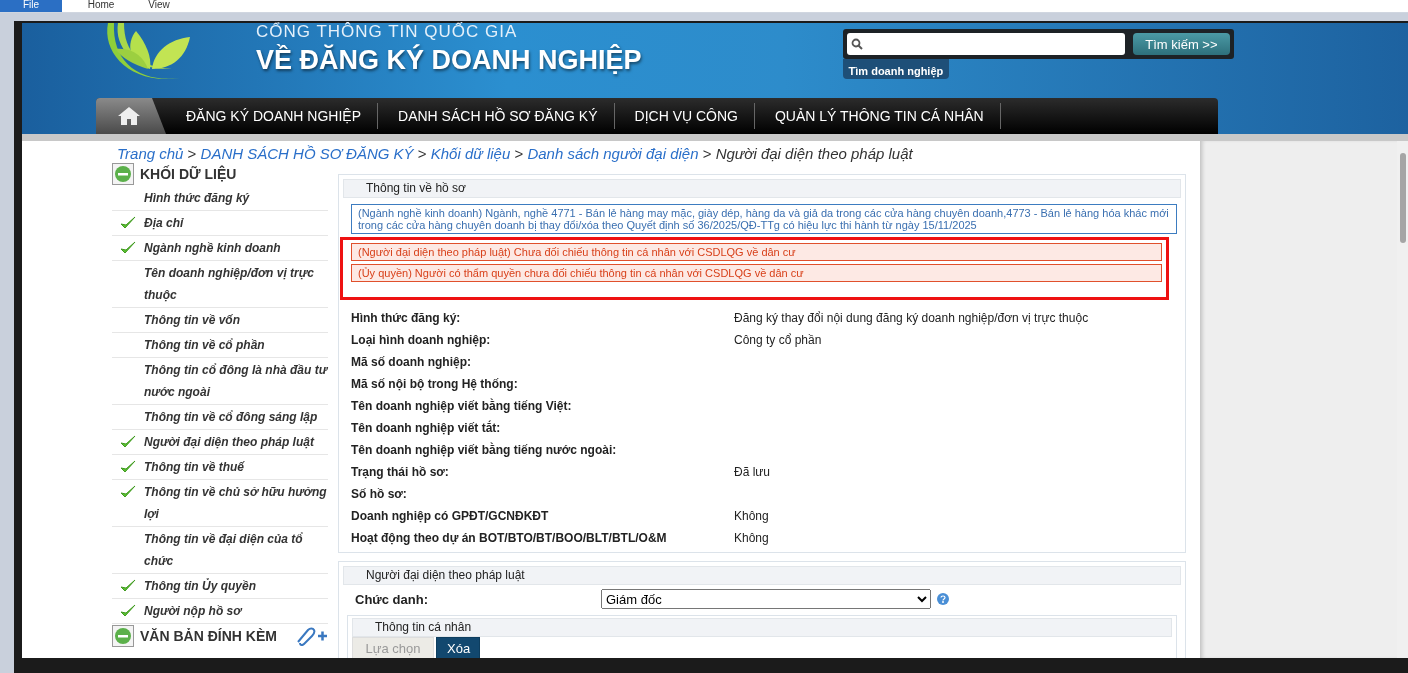  Describe the element at coordinates (159, 6) in the screenshot. I see `ribbon-tab: View` at that location.